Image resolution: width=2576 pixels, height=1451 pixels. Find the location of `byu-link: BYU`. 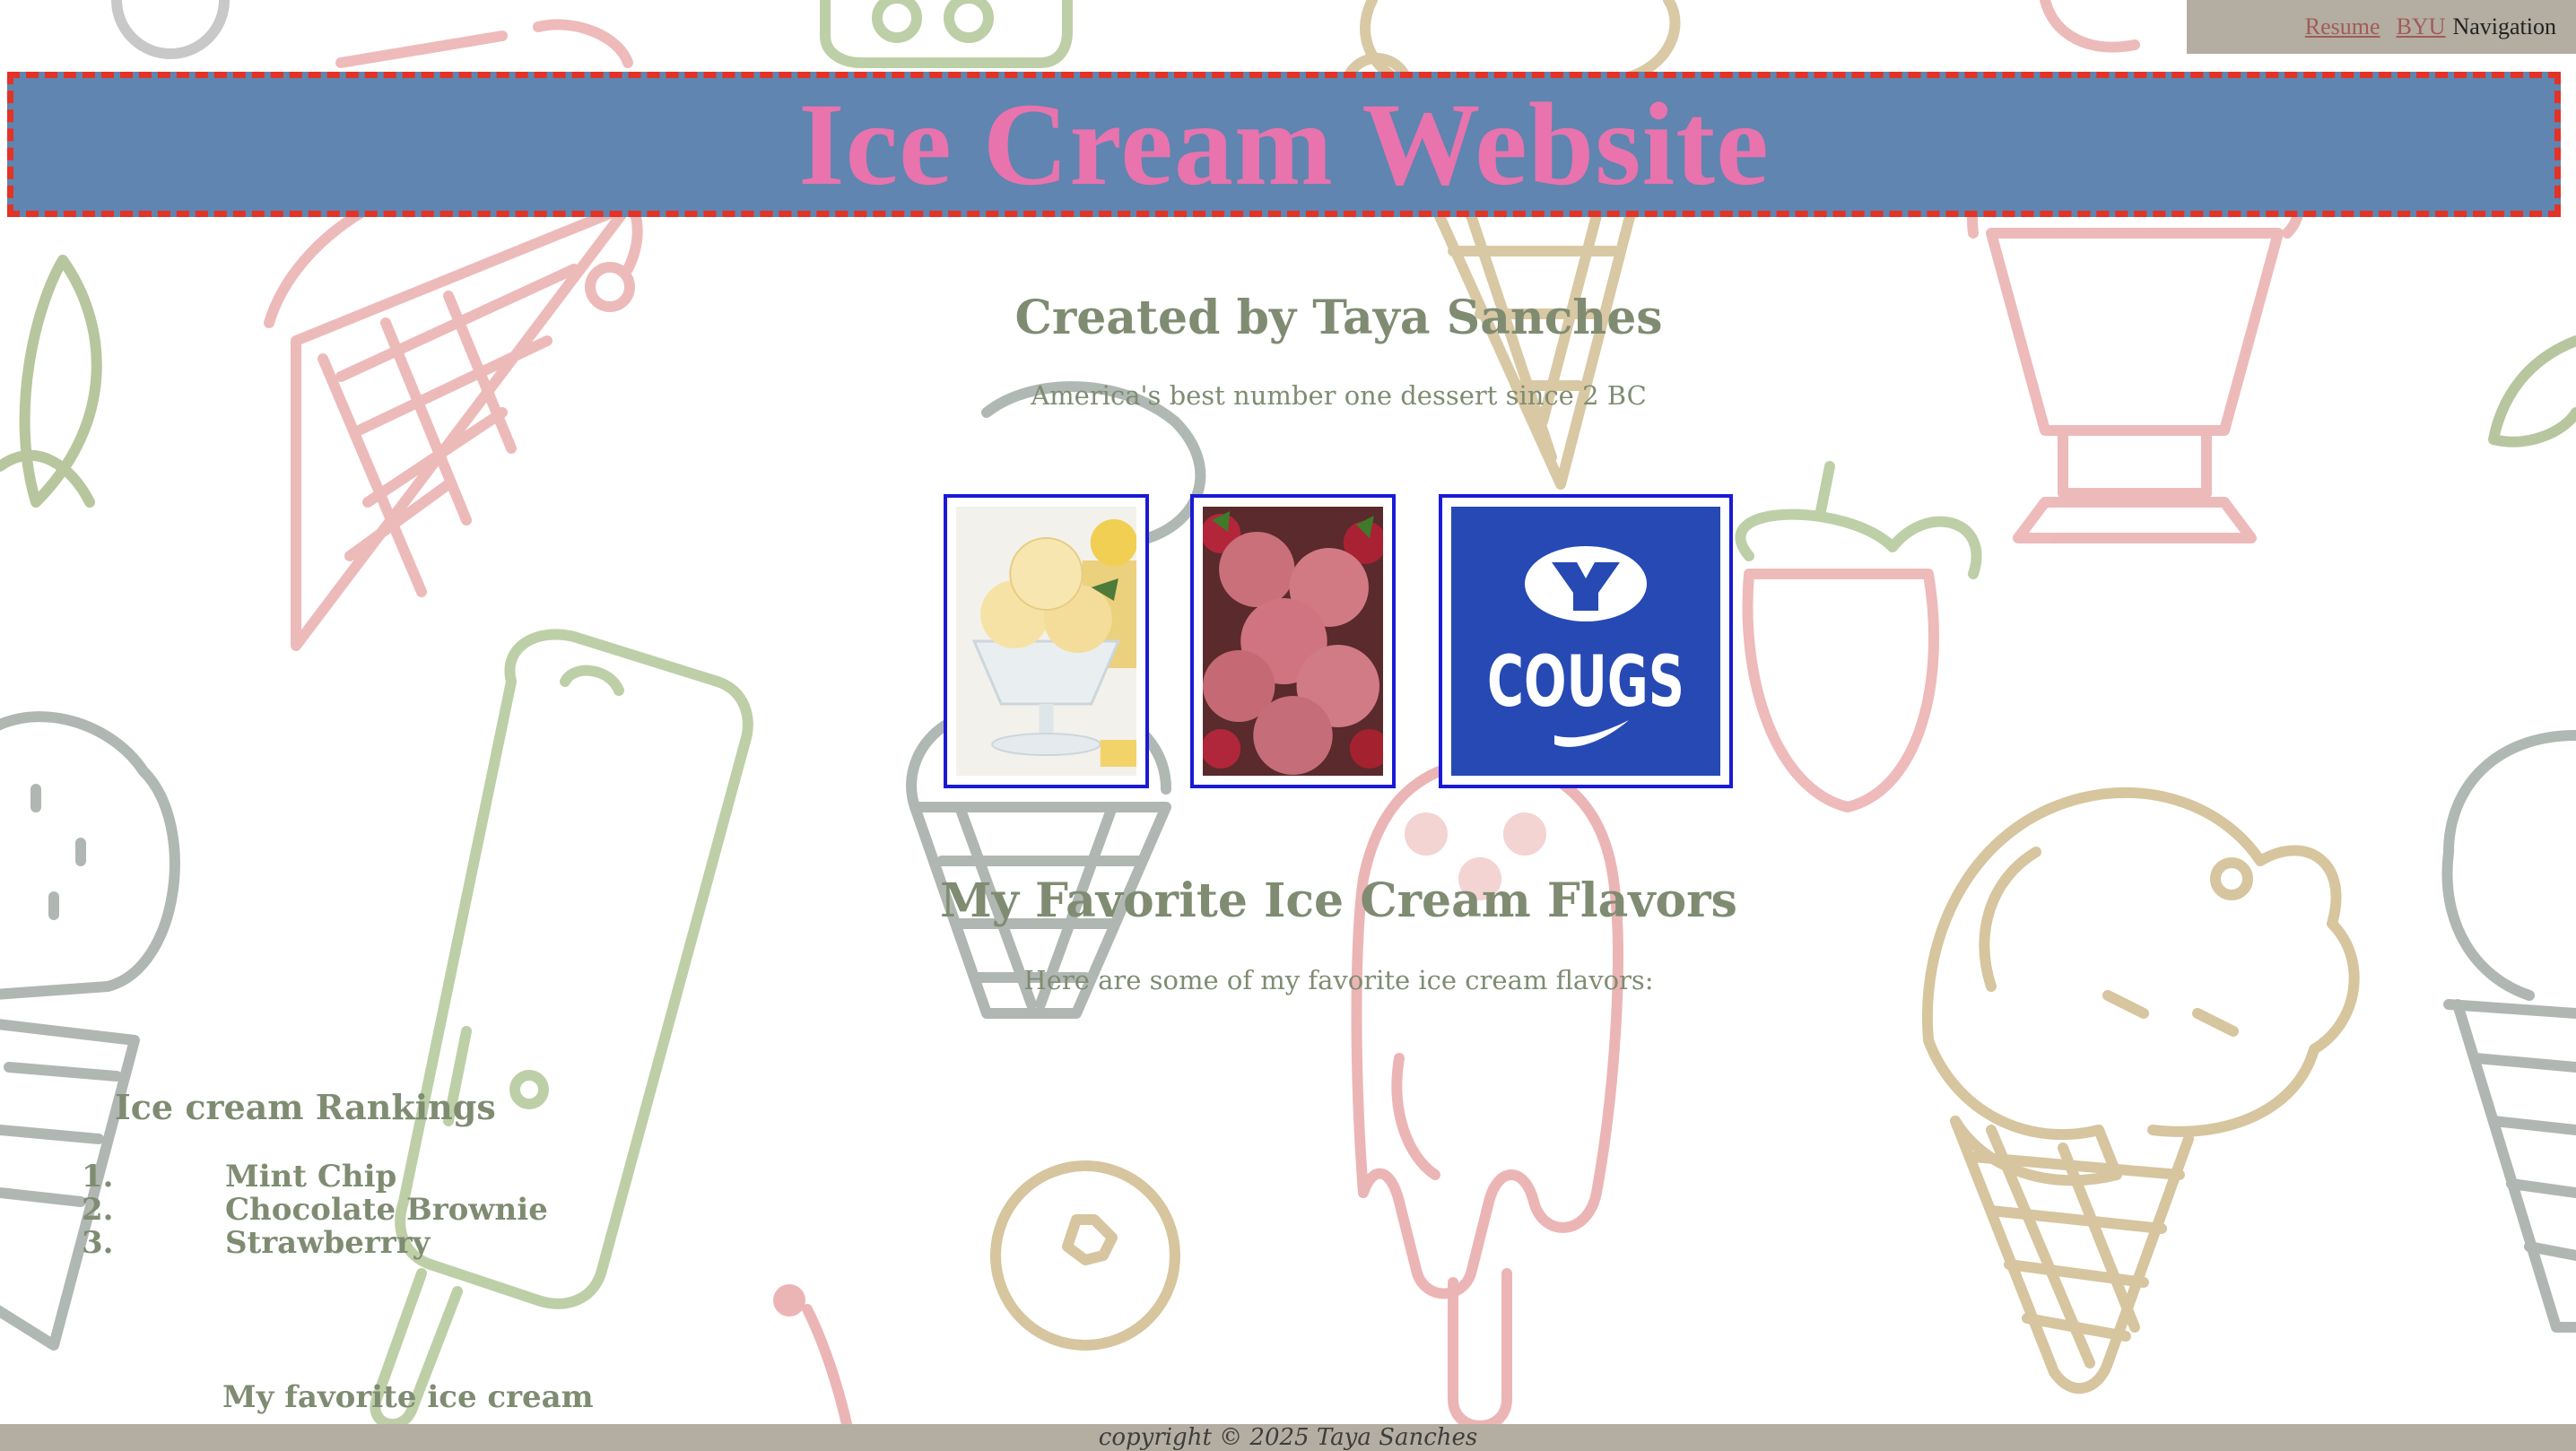

byu-link: BYU is located at coordinates (2421, 27).